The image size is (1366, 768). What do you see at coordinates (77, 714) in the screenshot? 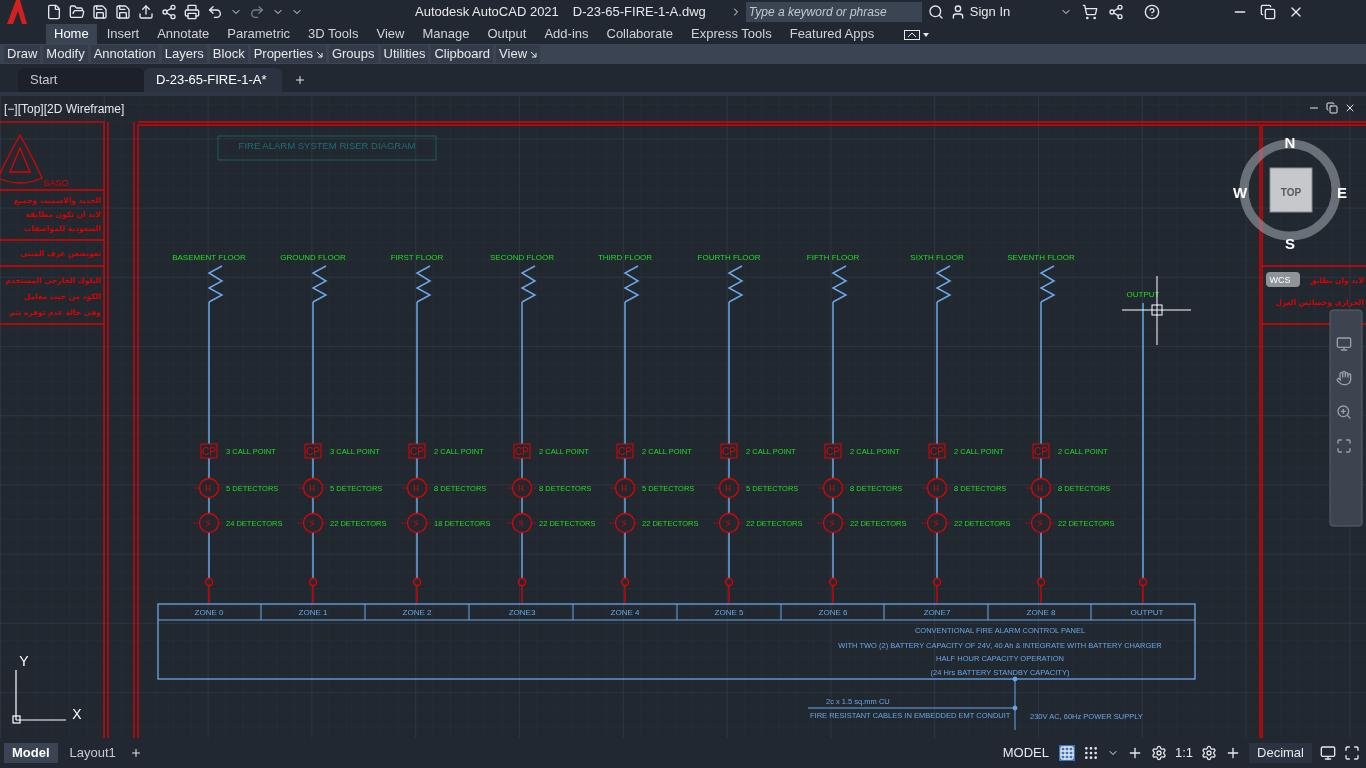
I see `axis-label: X` at bounding box center [77, 714].